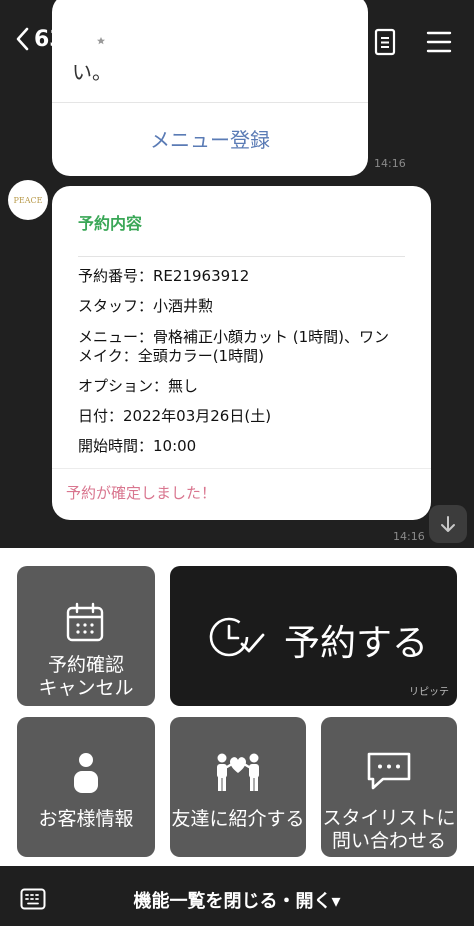  I want to click on ask-stylist-label-1: スタイリストに, so click(389, 818).